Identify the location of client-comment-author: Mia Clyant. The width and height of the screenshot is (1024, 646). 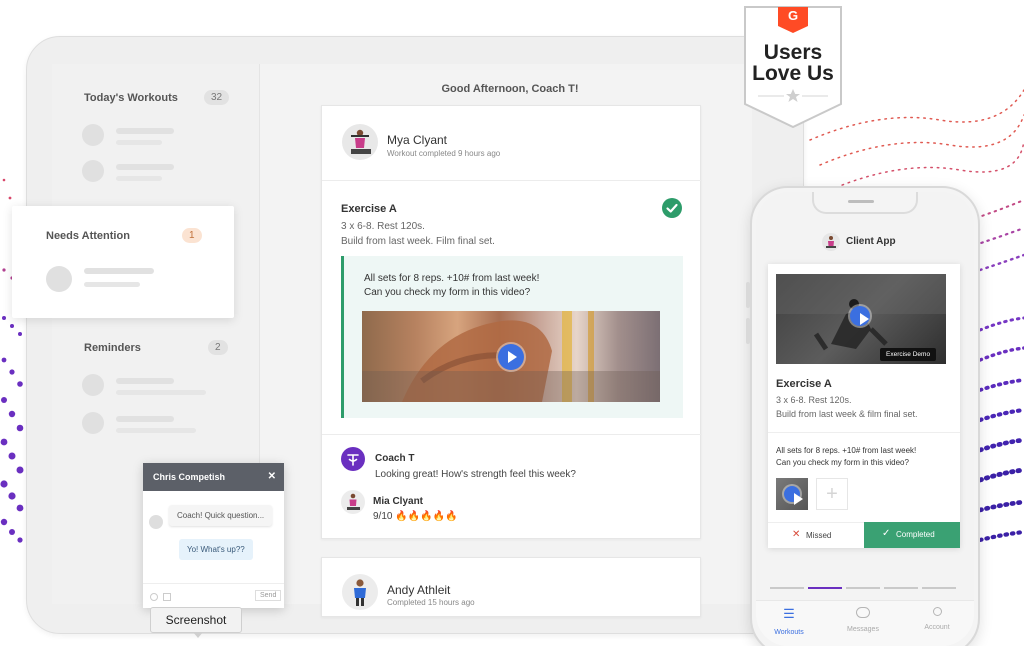
(398, 501).